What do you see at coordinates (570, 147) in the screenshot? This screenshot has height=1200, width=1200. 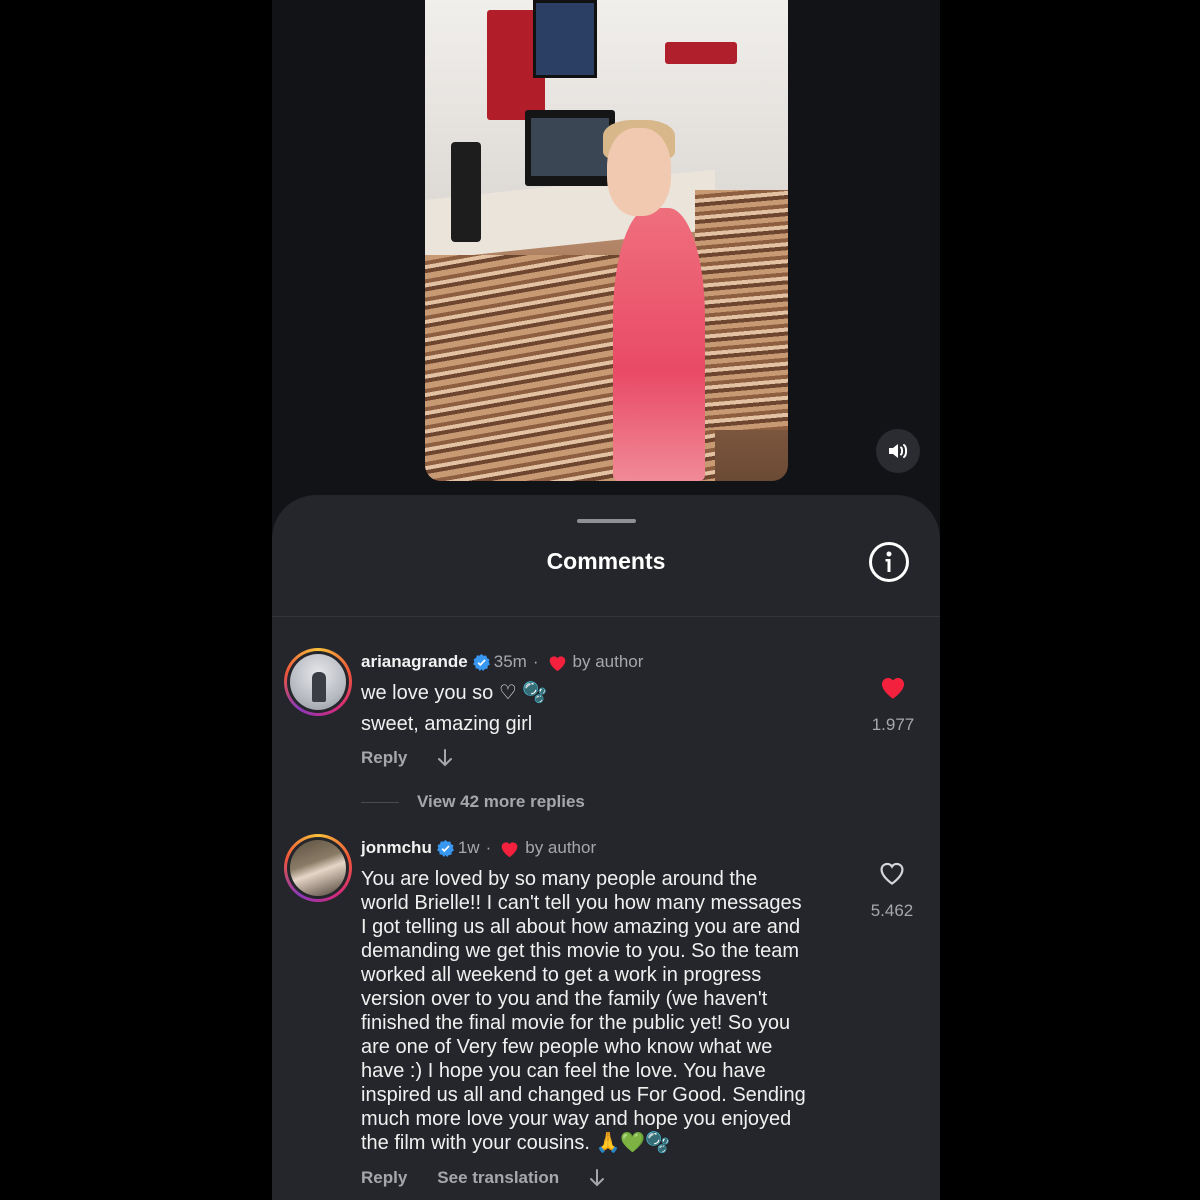 I see `video-pos-display` at bounding box center [570, 147].